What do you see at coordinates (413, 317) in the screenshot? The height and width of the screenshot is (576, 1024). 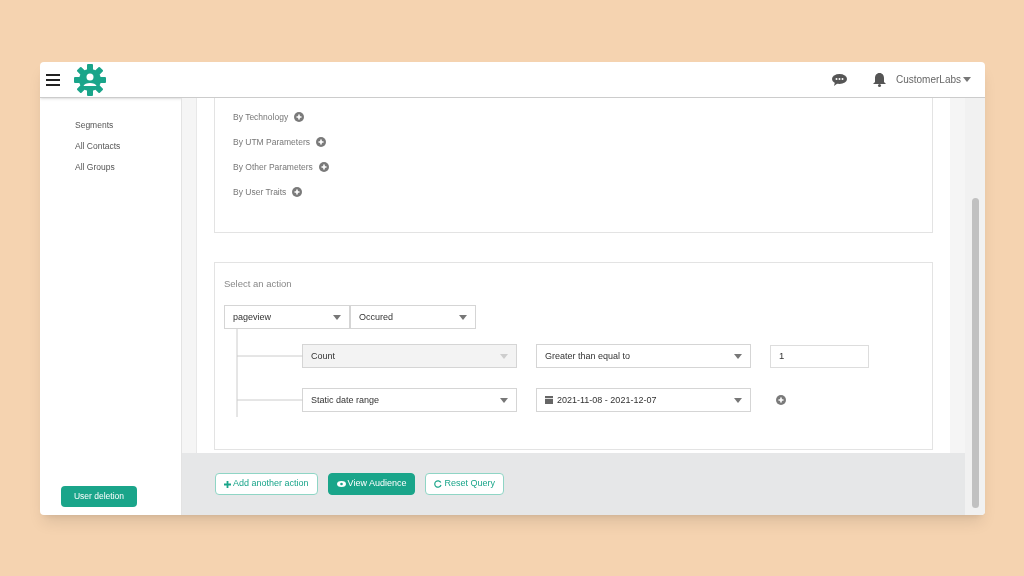 I see `dropdown: Occured` at bounding box center [413, 317].